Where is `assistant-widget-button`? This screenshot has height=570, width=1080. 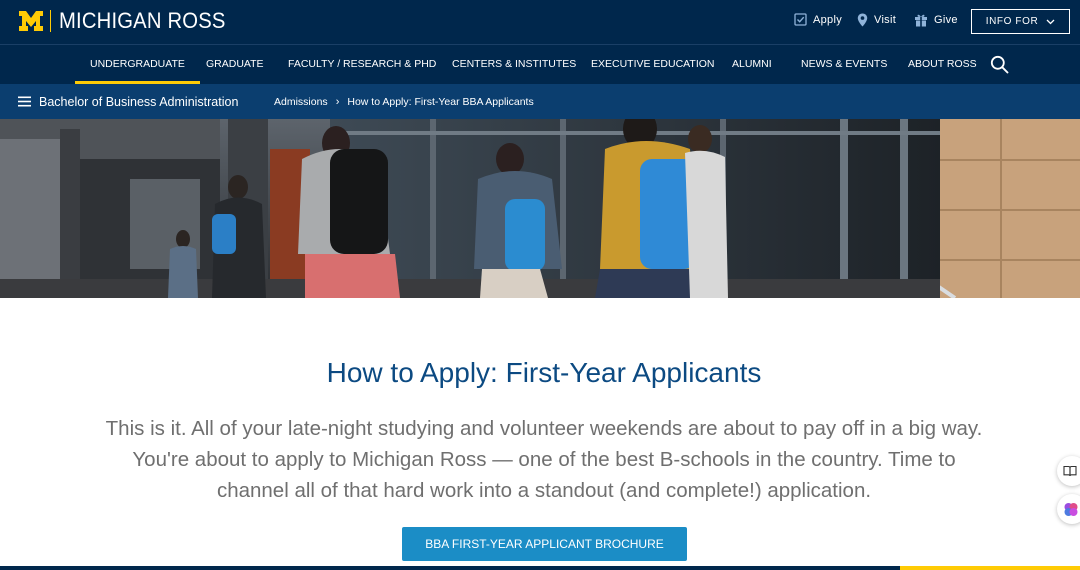 assistant-widget-button is located at coordinates (1068, 509).